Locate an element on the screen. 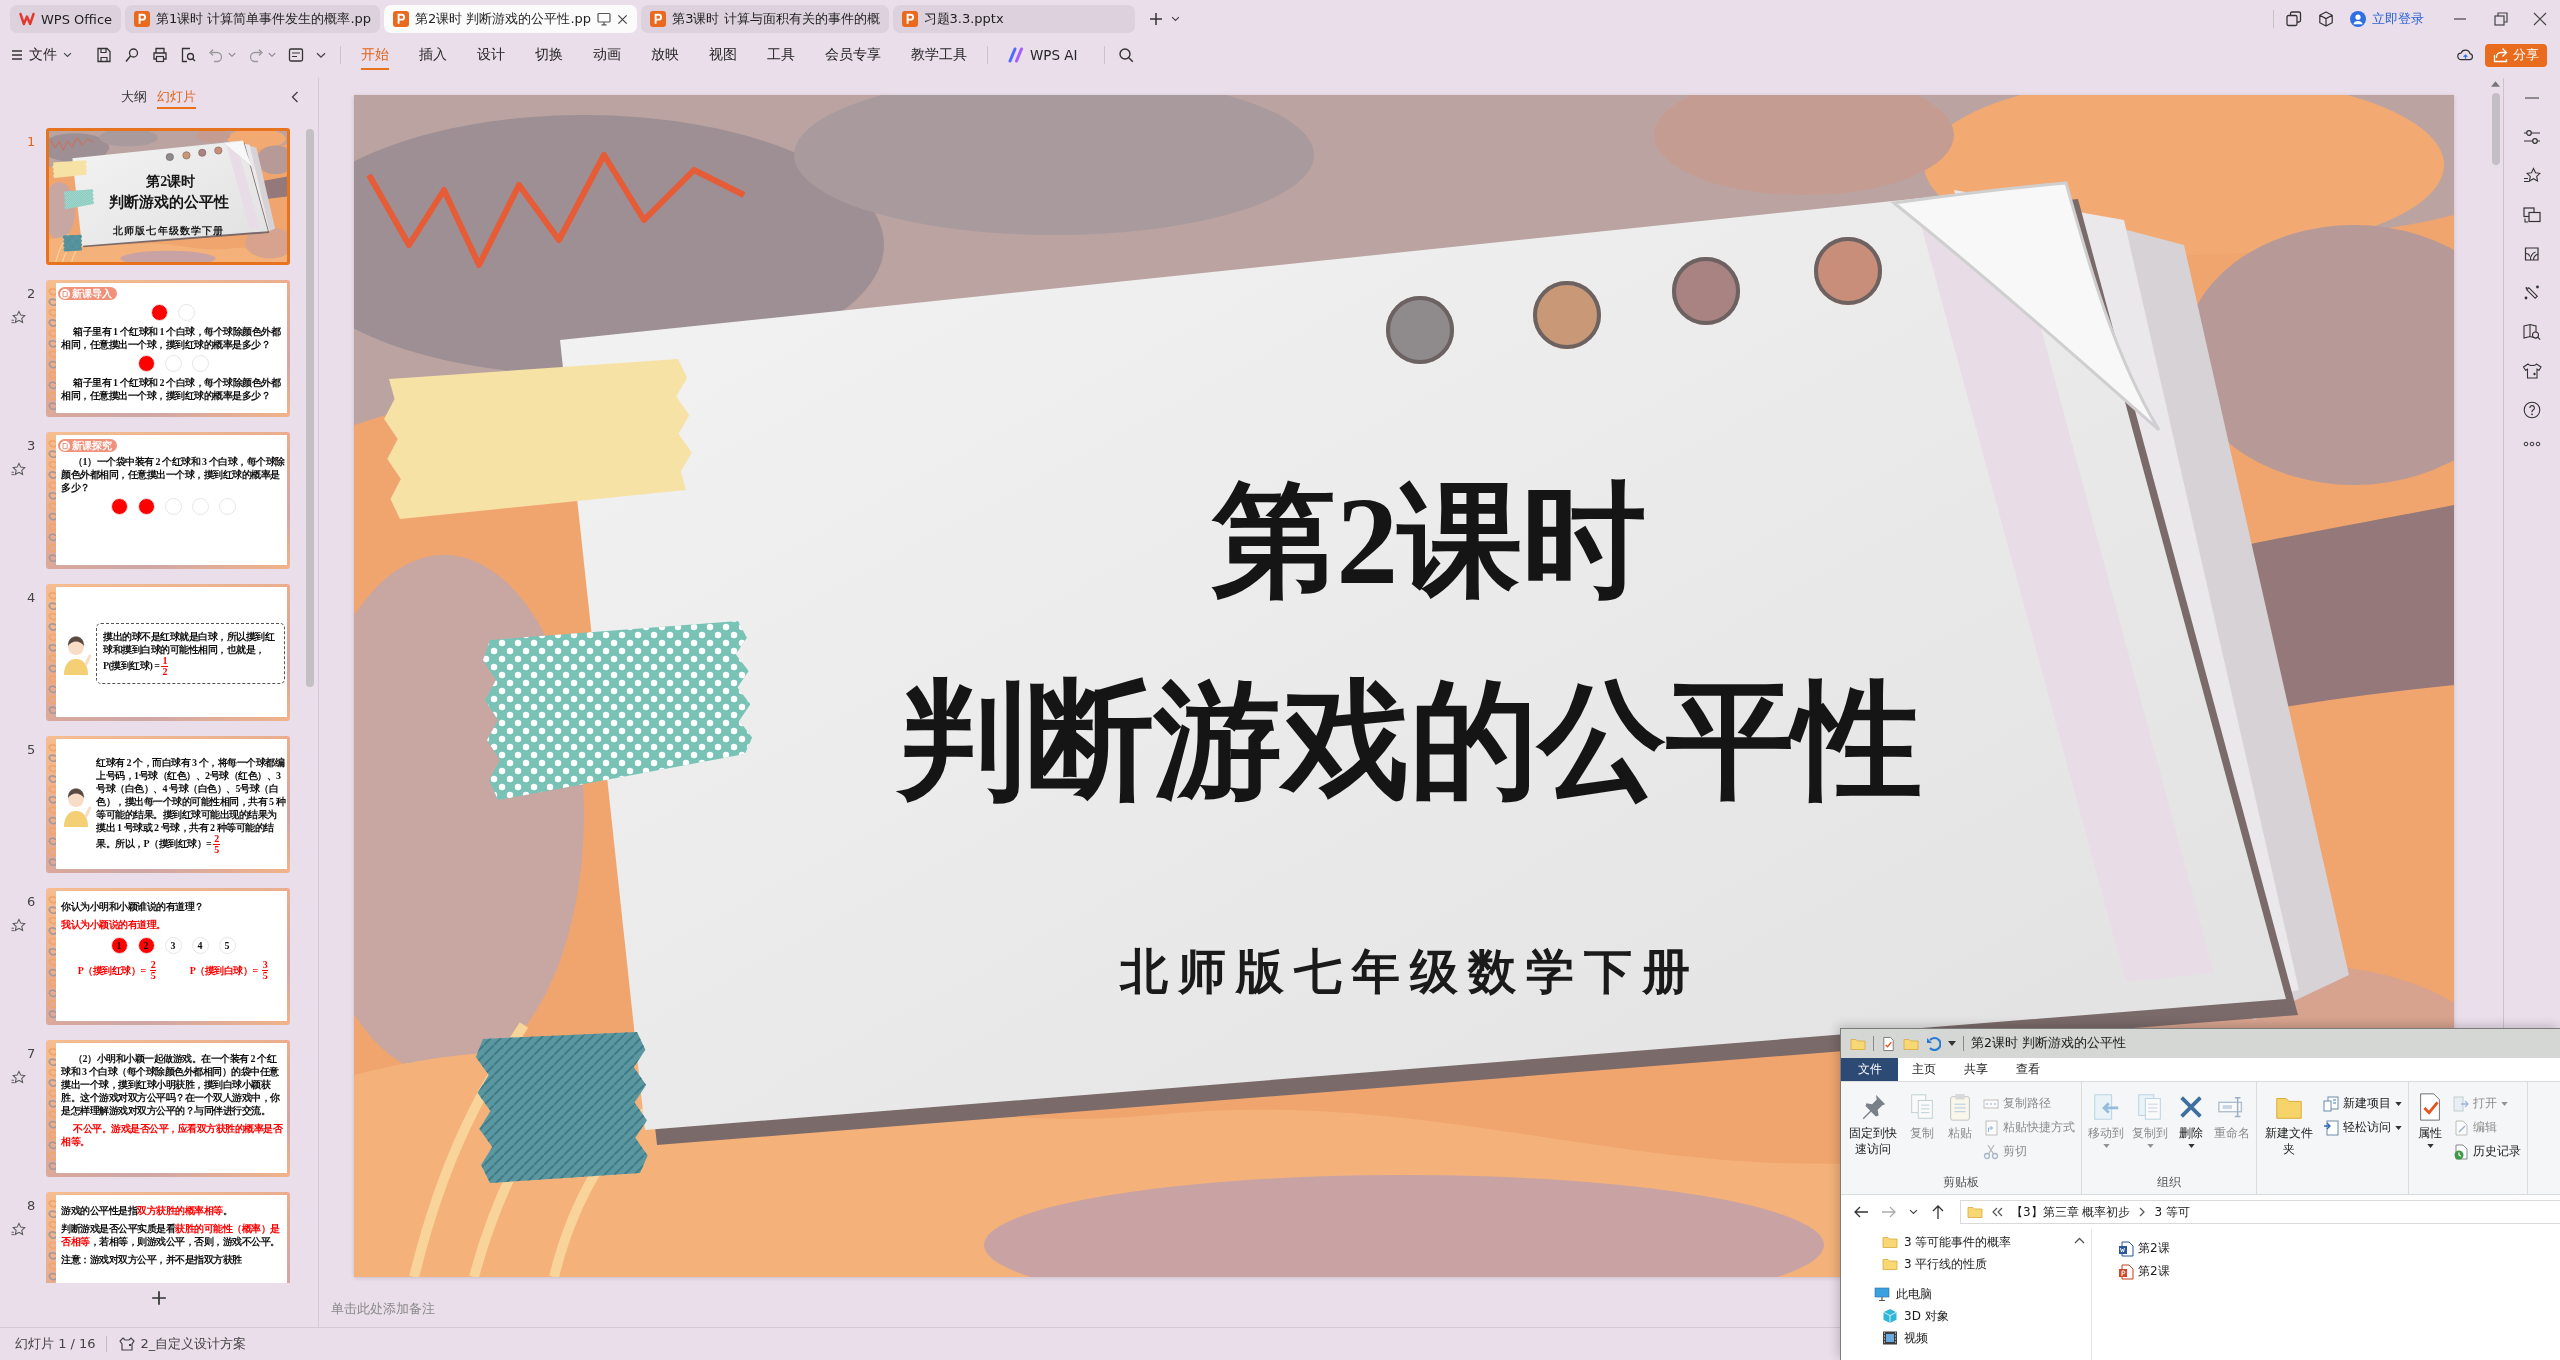  save-icon is located at coordinates (104, 55).